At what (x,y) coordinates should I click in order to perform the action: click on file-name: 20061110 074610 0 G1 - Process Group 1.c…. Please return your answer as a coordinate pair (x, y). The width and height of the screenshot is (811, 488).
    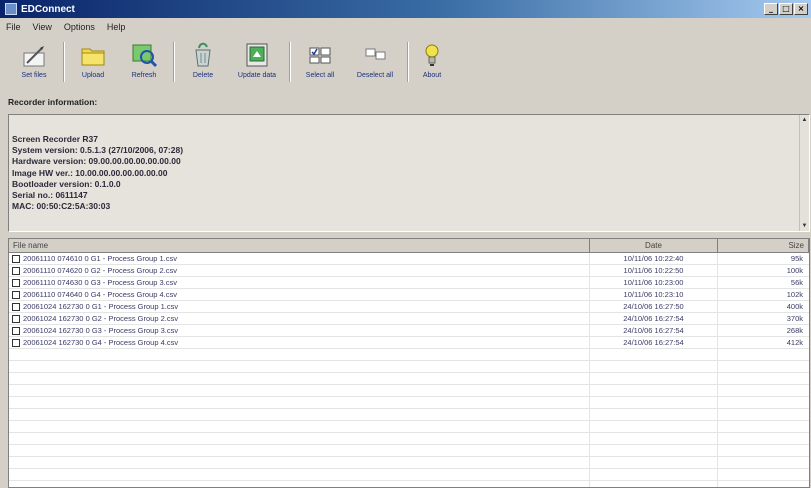
    Looking at the image, I should click on (100, 258).